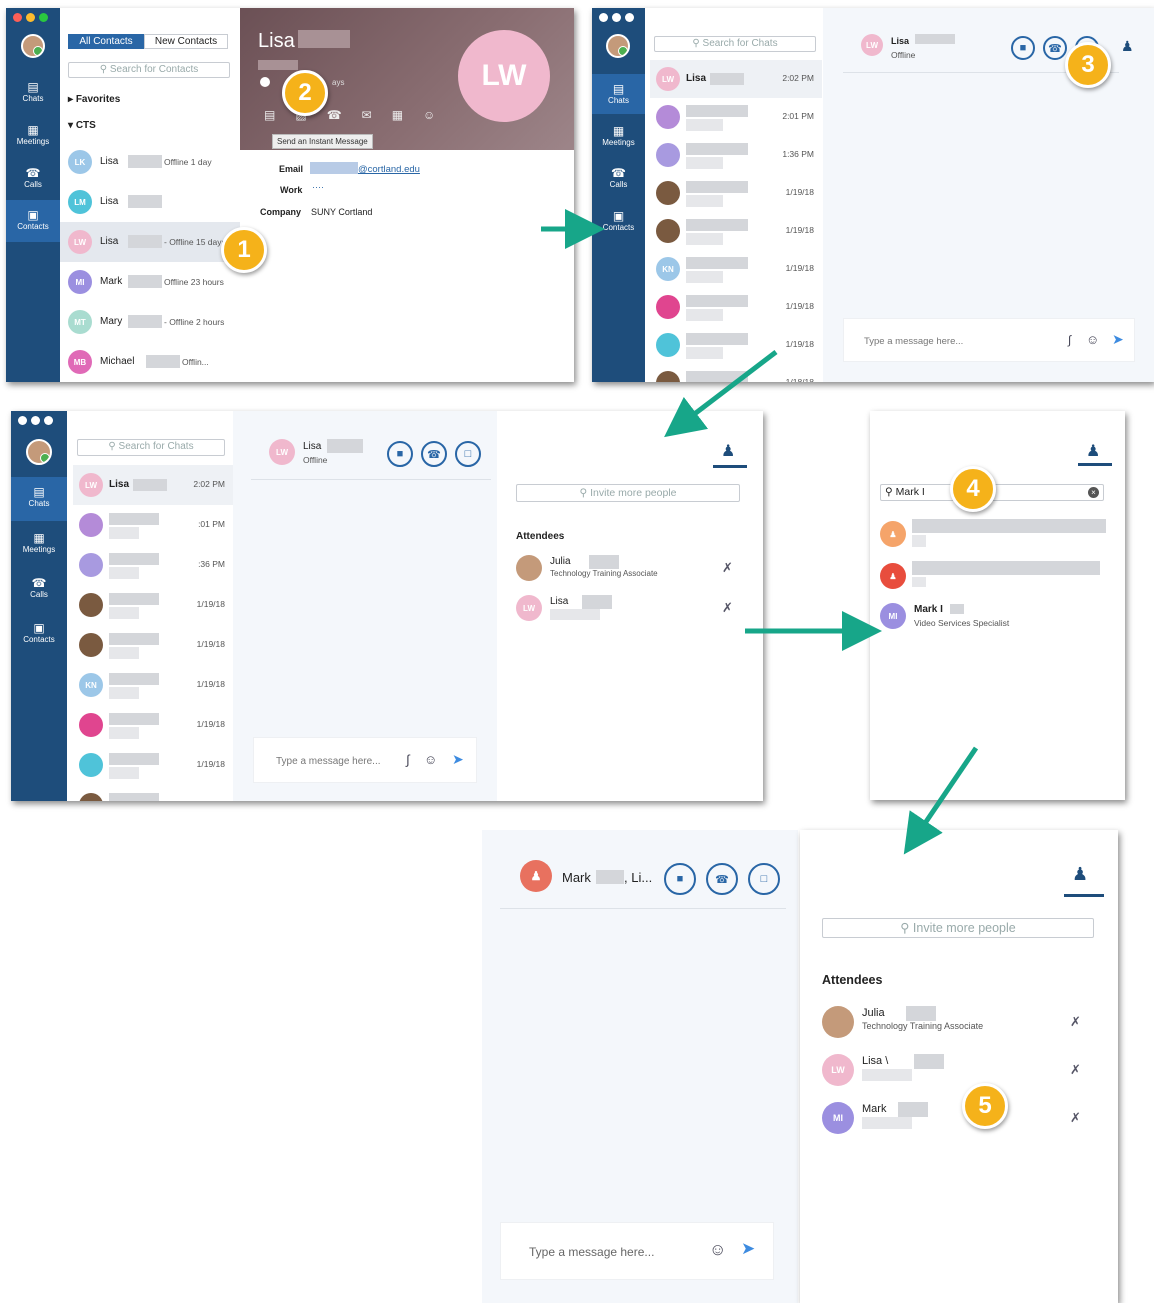  I want to click on contact-row: MI Mark Offline 23 hours, so click(150, 282).